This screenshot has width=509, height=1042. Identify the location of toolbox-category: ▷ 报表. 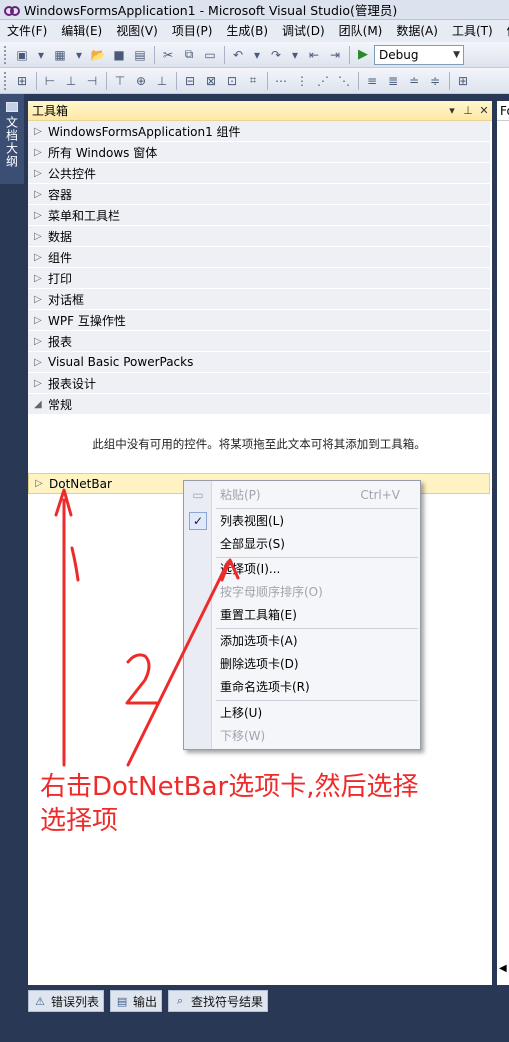
(259, 341).